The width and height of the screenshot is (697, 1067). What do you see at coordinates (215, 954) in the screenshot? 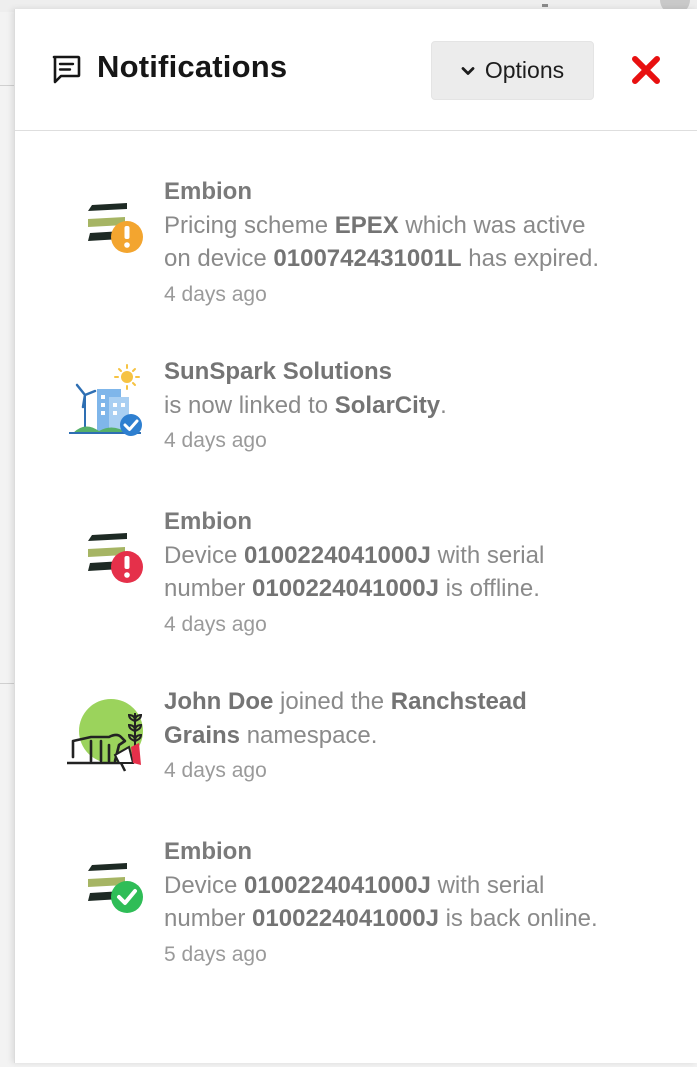
I see `notification-timestamp: 5 days ago` at bounding box center [215, 954].